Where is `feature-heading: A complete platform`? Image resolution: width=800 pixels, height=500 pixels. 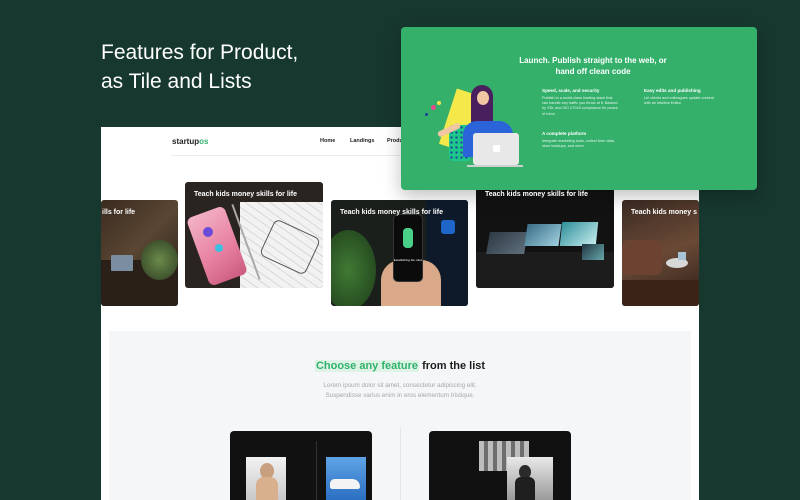 feature-heading: A complete platform is located at coordinates (564, 133).